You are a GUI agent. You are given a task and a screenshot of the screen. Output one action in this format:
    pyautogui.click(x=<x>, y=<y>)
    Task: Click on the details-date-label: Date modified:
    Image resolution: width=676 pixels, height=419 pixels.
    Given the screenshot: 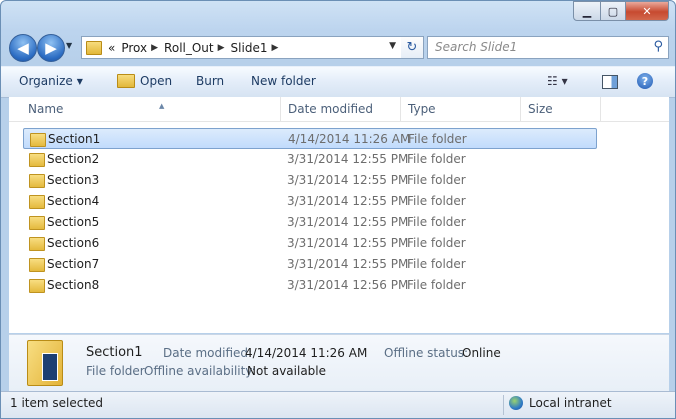 What is the action you would take?
    pyautogui.click(x=208, y=353)
    